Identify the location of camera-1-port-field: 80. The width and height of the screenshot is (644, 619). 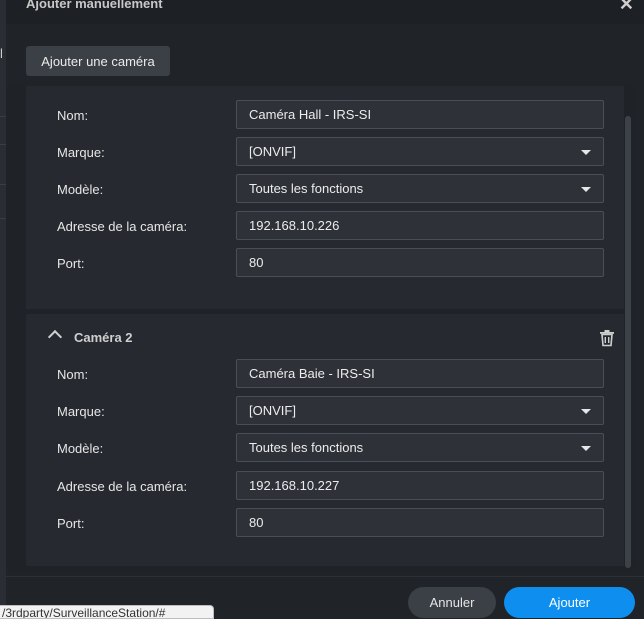
(420, 262).